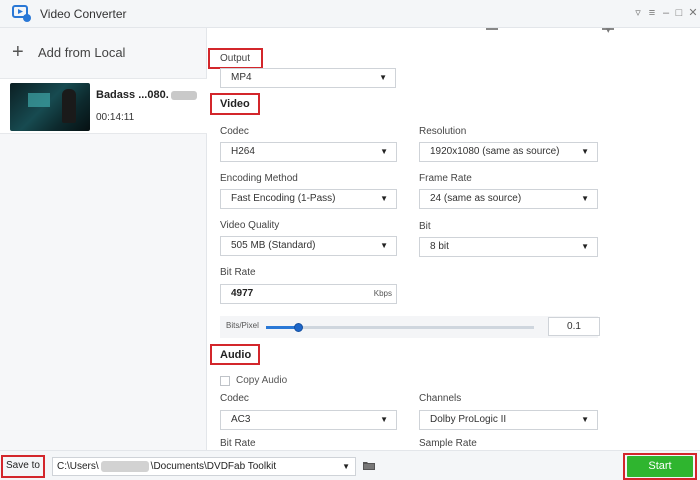 The height and width of the screenshot is (480, 700). What do you see at coordinates (448, 443) in the screenshot?
I see `sample-rate-label: Sample Rate` at bounding box center [448, 443].